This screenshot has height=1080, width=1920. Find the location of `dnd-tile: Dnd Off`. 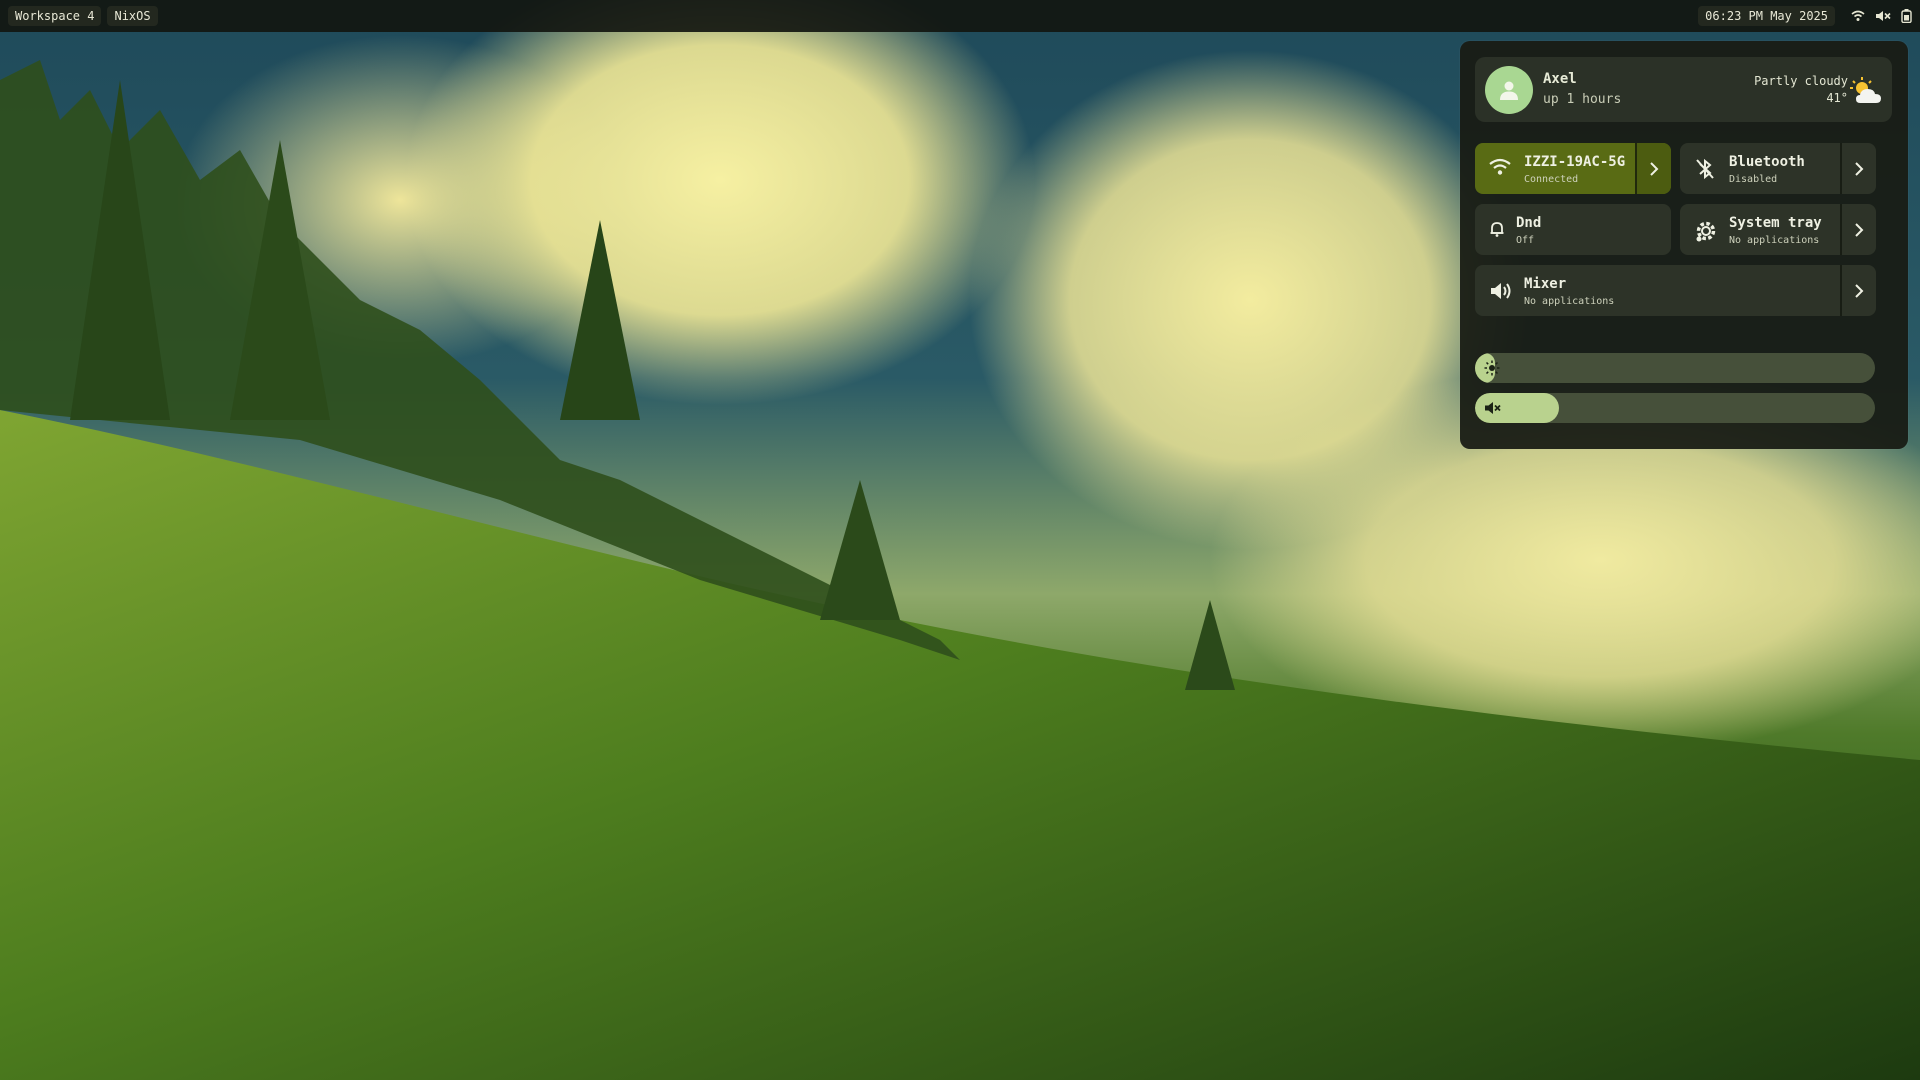

dnd-tile: Dnd Off is located at coordinates (1573, 229).